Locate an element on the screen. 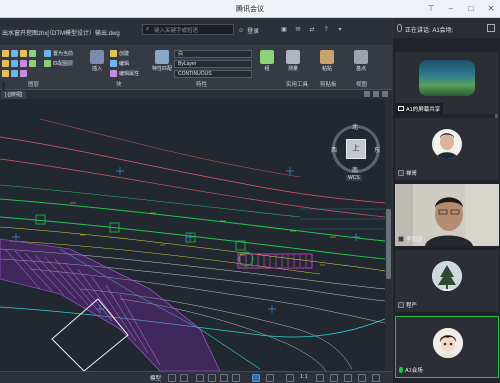 This screenshot has height=383, width=500. pin-icon: ⊤ is located at coordinates (431, 8).